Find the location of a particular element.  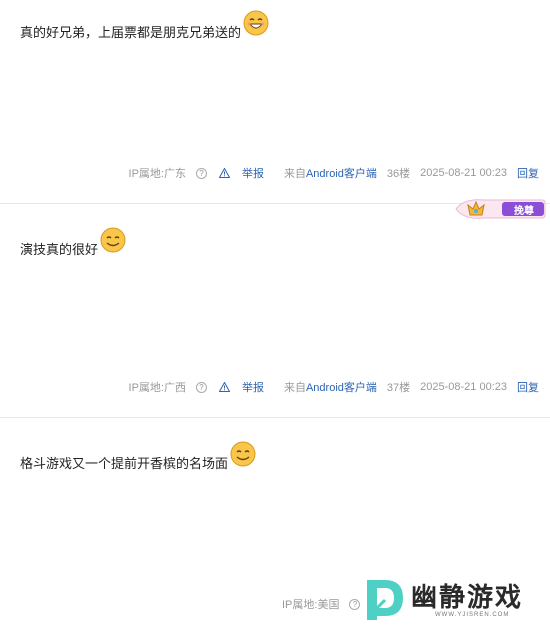

post-meta: IP属地:美国 ? is located at coordinates (316, 604).